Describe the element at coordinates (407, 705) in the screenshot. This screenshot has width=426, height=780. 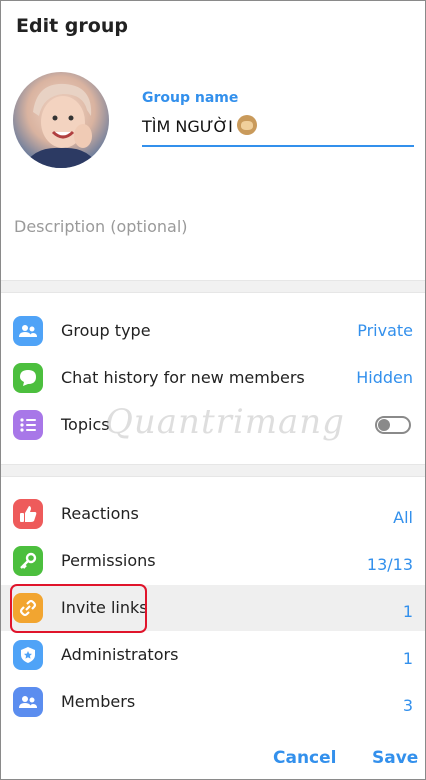
I see `manage-row-value: 3` at that location.